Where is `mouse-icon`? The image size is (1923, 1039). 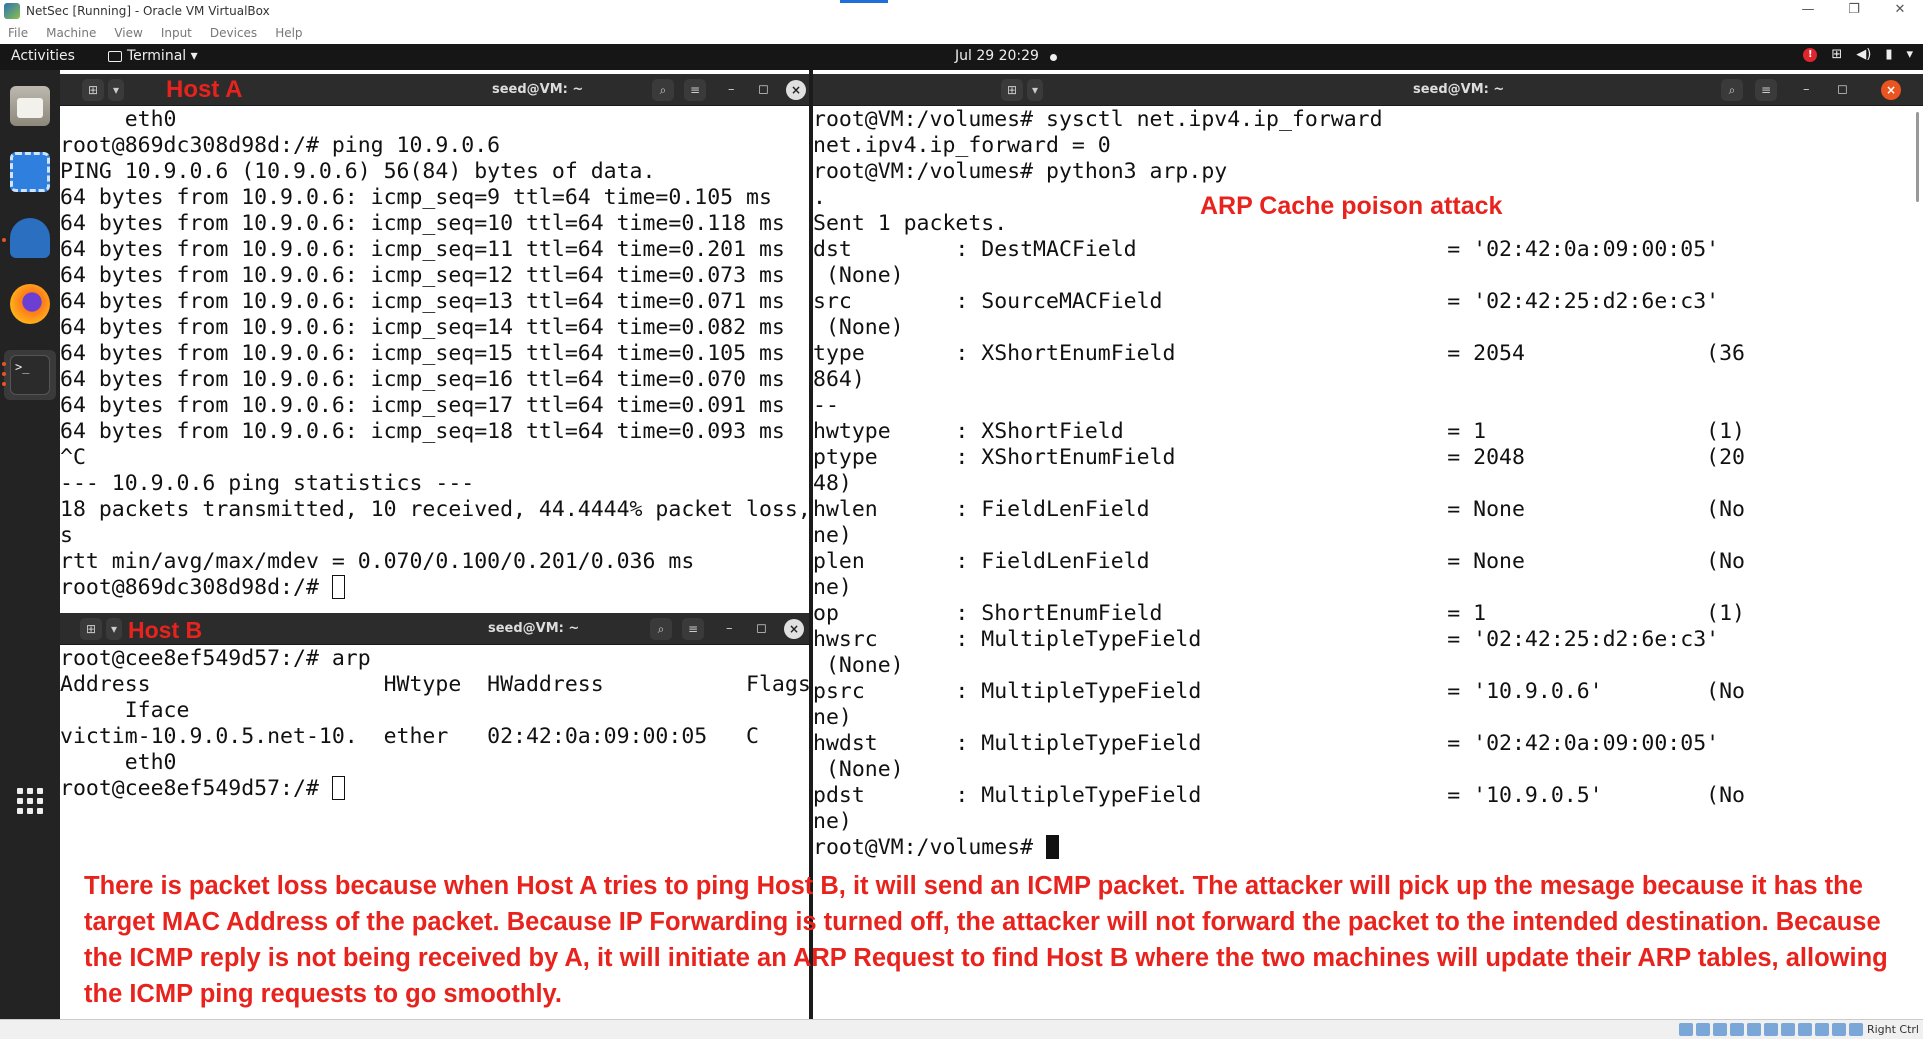 mouse-icon is located at coordinates (1839, 1029).